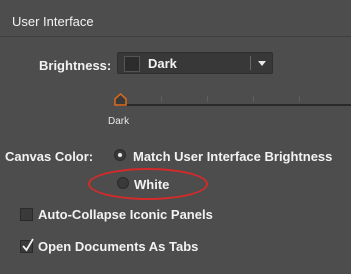 The width and height of the screenshot is (351, 274). I want to click on radio-label-match-ui: Match User Interface Brightness, so click(232, 156).